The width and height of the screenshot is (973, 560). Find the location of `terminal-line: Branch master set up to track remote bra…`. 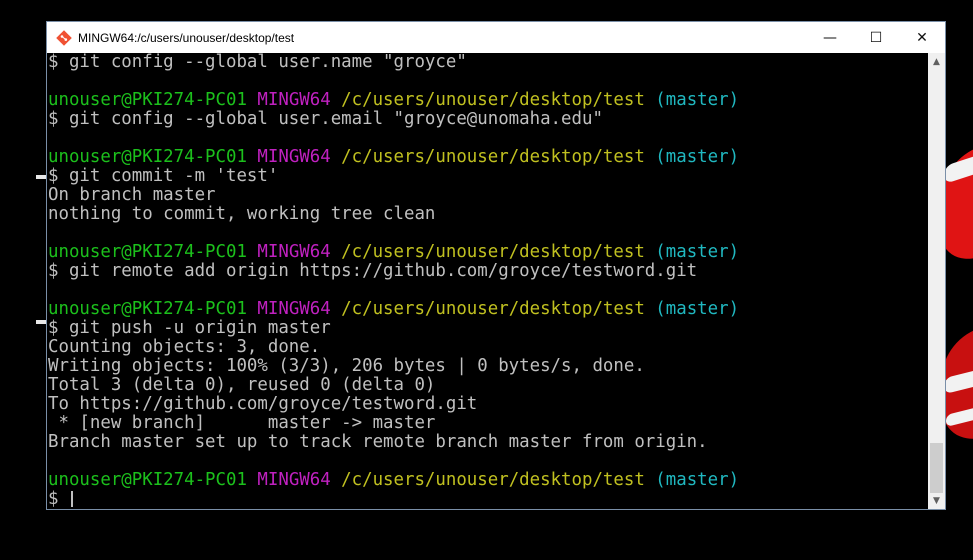

terminal-line: Branch master set up to track remote bra… is located at coordinates (488, 442).